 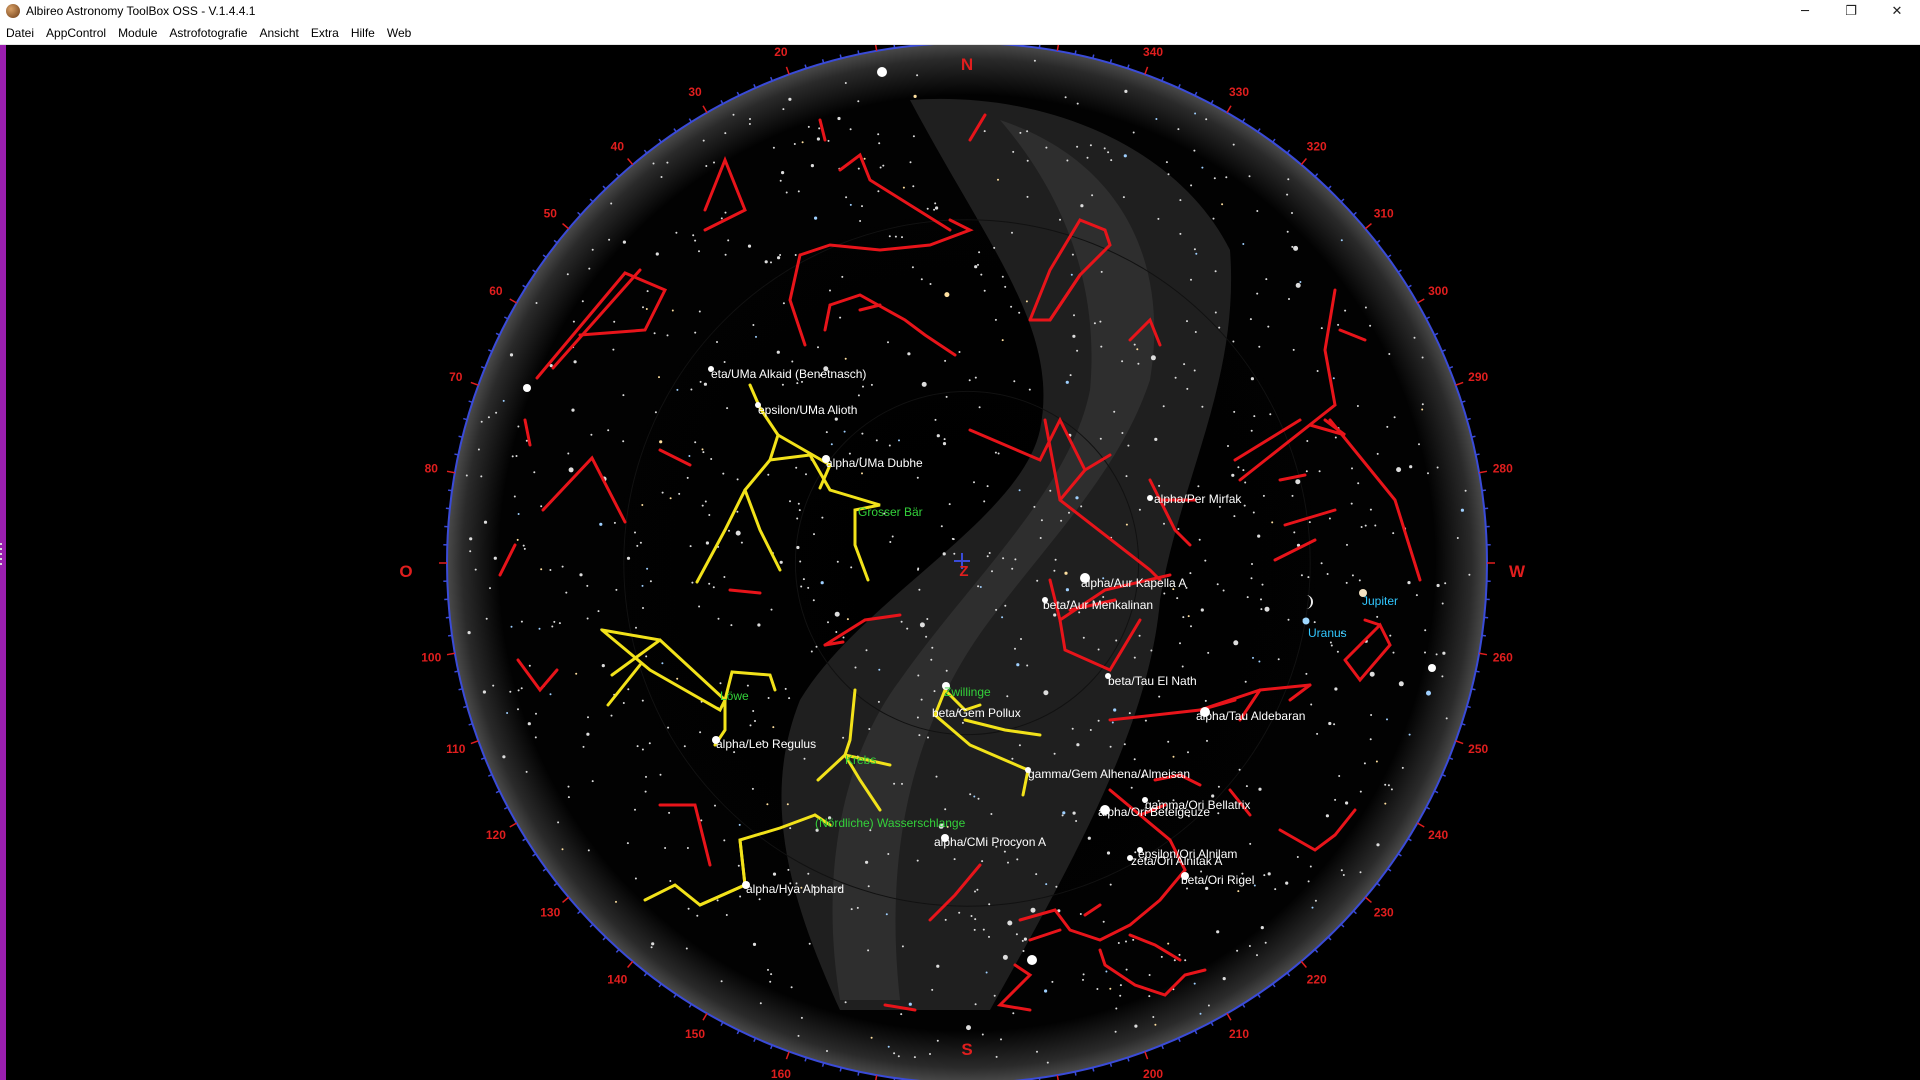 I want to click on close-button: ✕, so click(x=1897, y=11).